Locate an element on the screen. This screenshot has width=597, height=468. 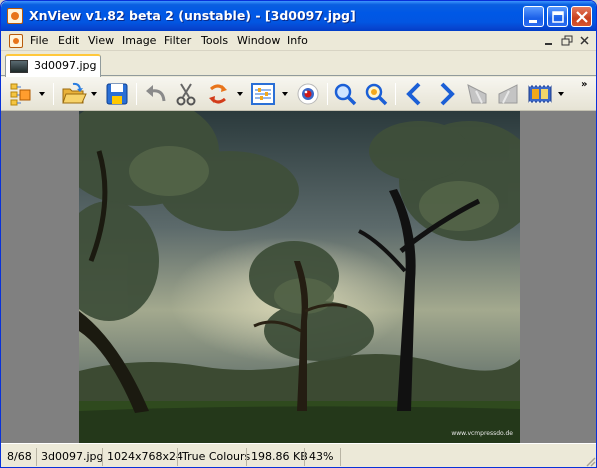
close-button is located at coordinates (581, 16).